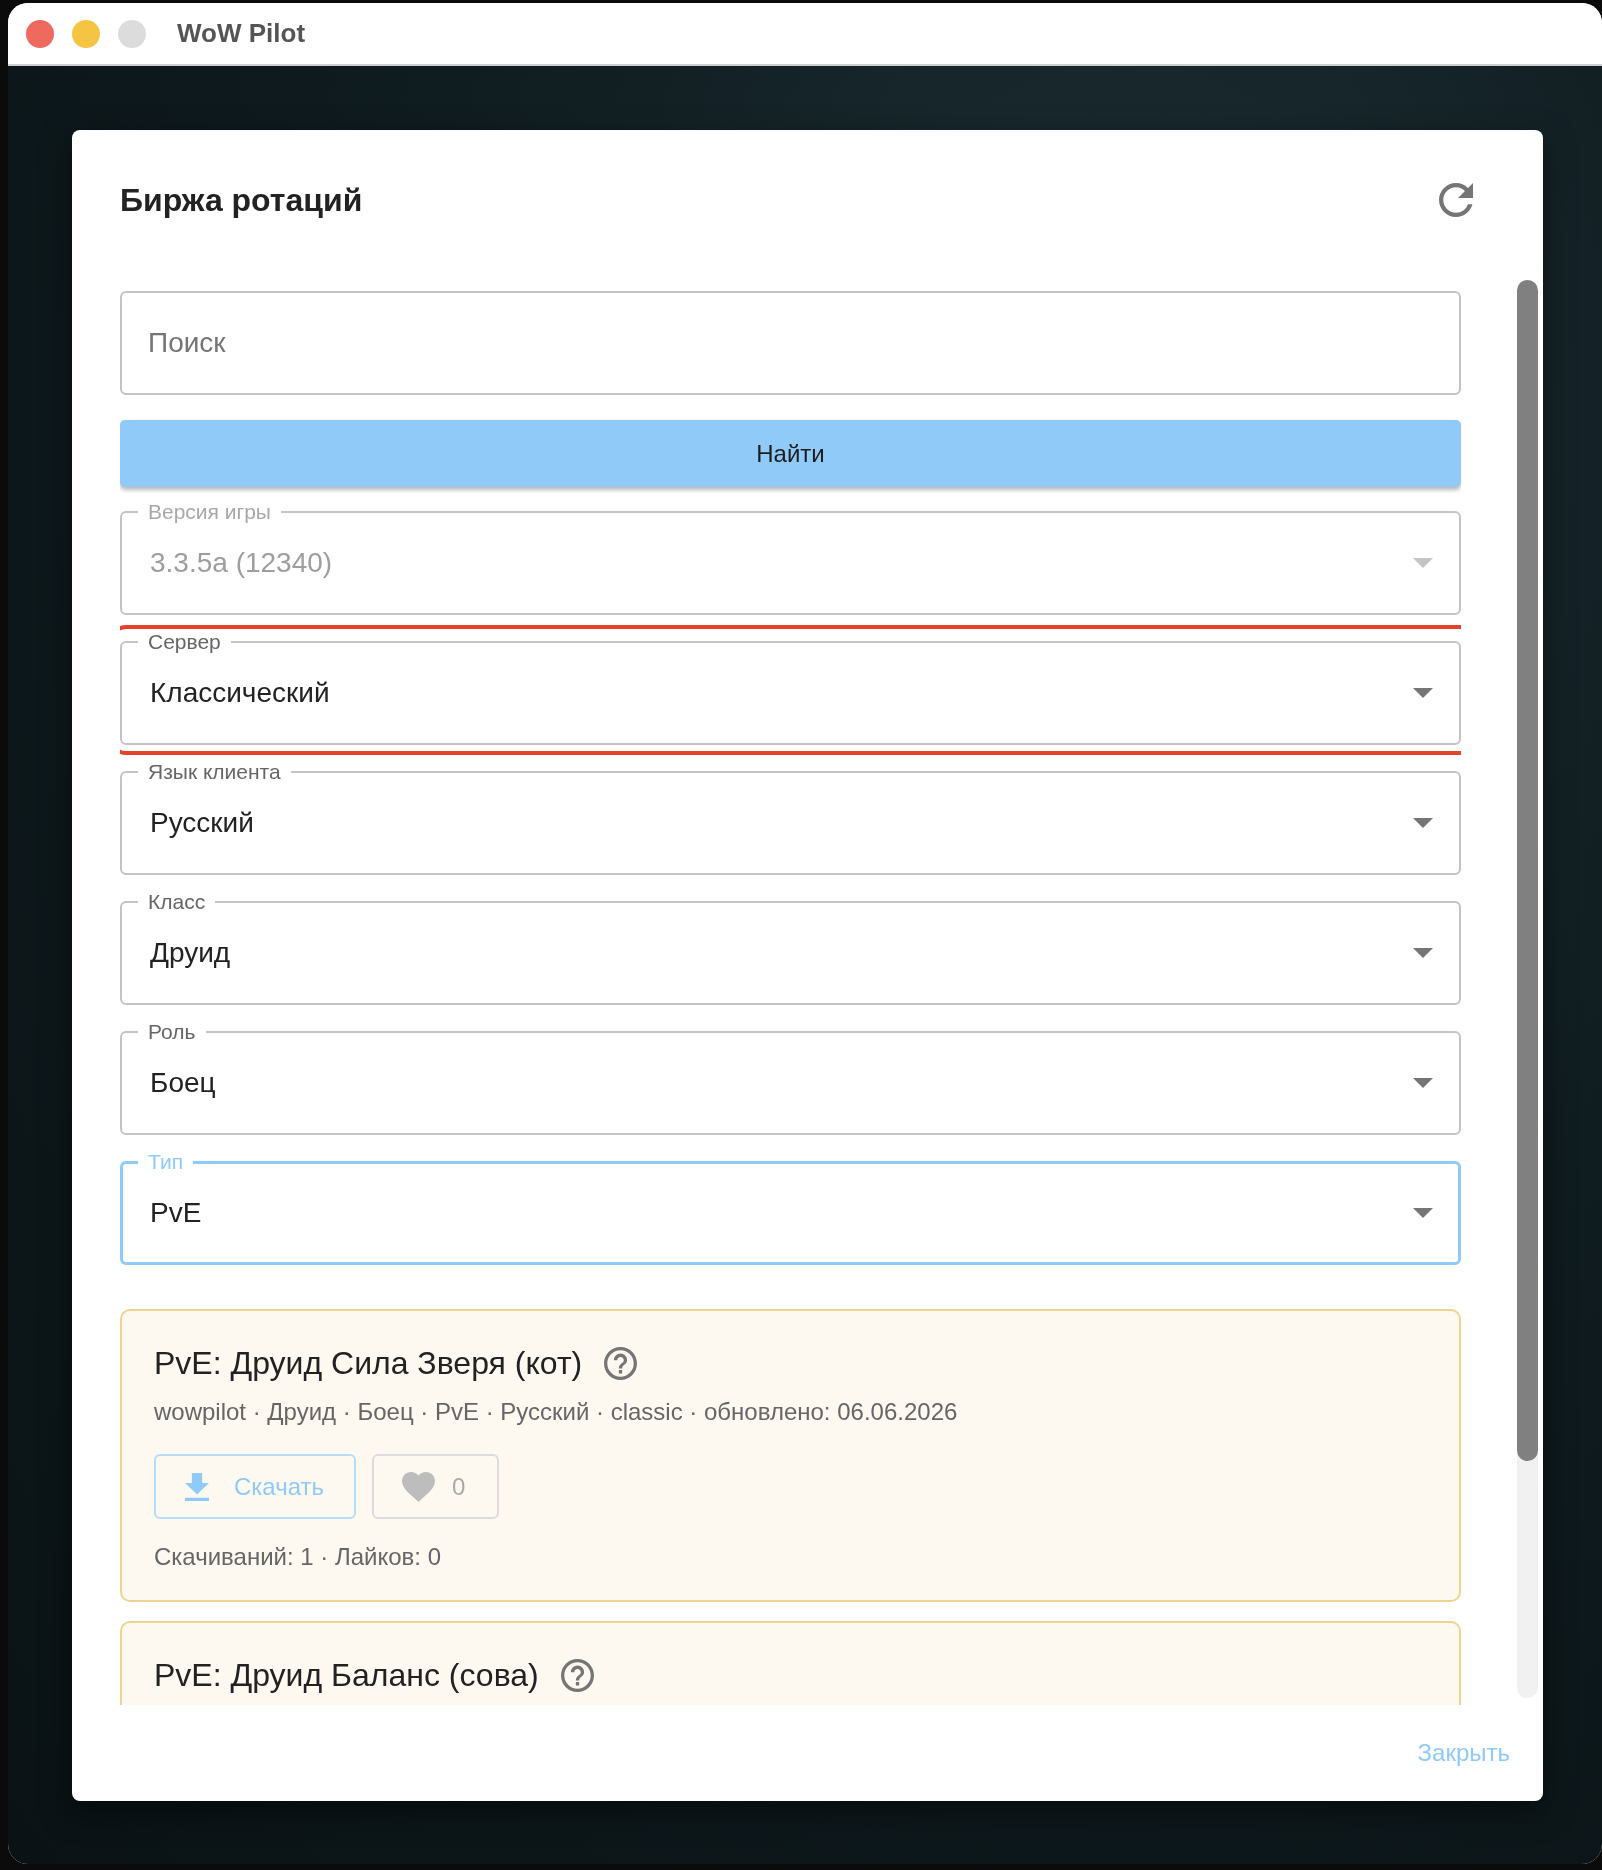 The width and height of the screenshot is (1602, 1870). I want to click on dialog-title: Биржа ротаций, so click(241, 200).